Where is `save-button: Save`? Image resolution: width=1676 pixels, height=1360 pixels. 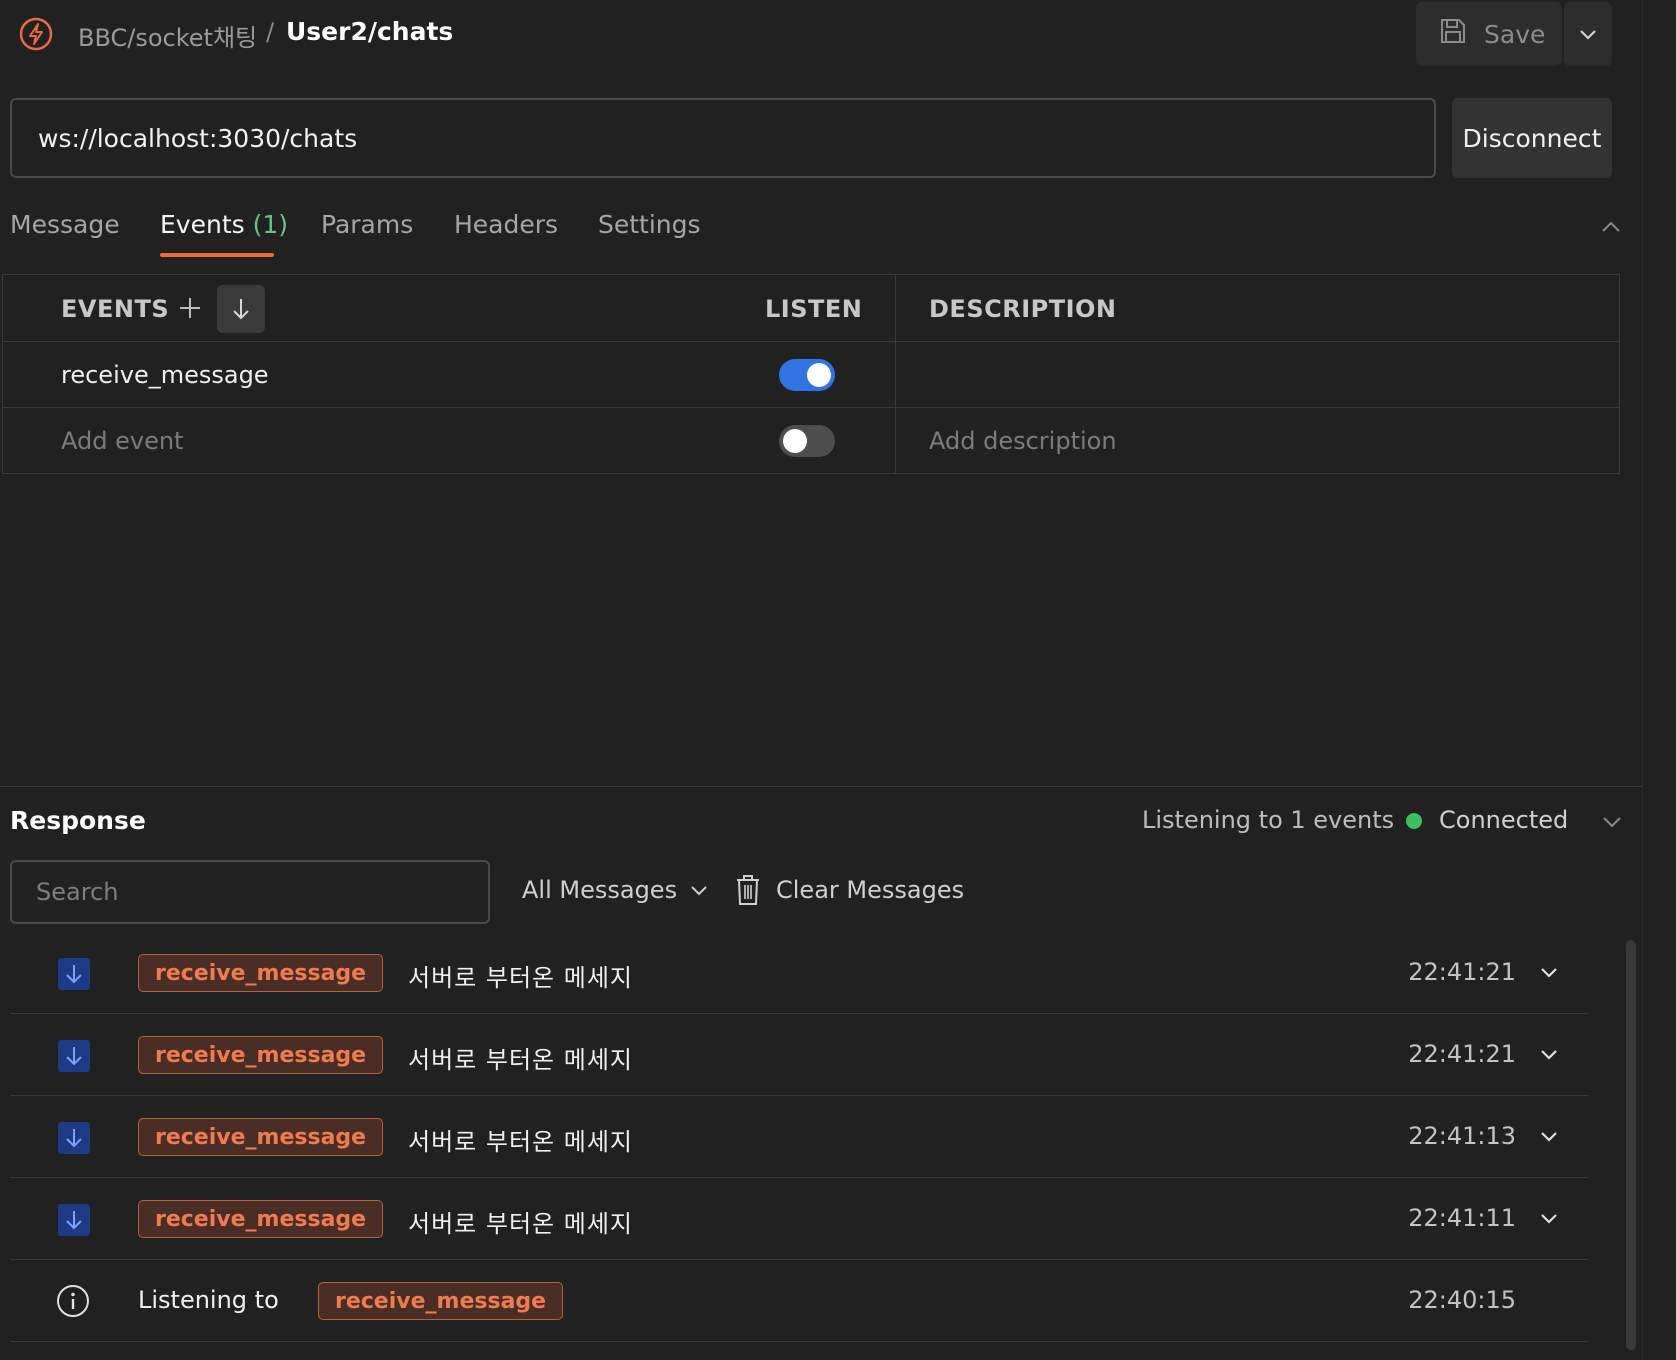
save-button: Save is located at coordinates (1489, 34).